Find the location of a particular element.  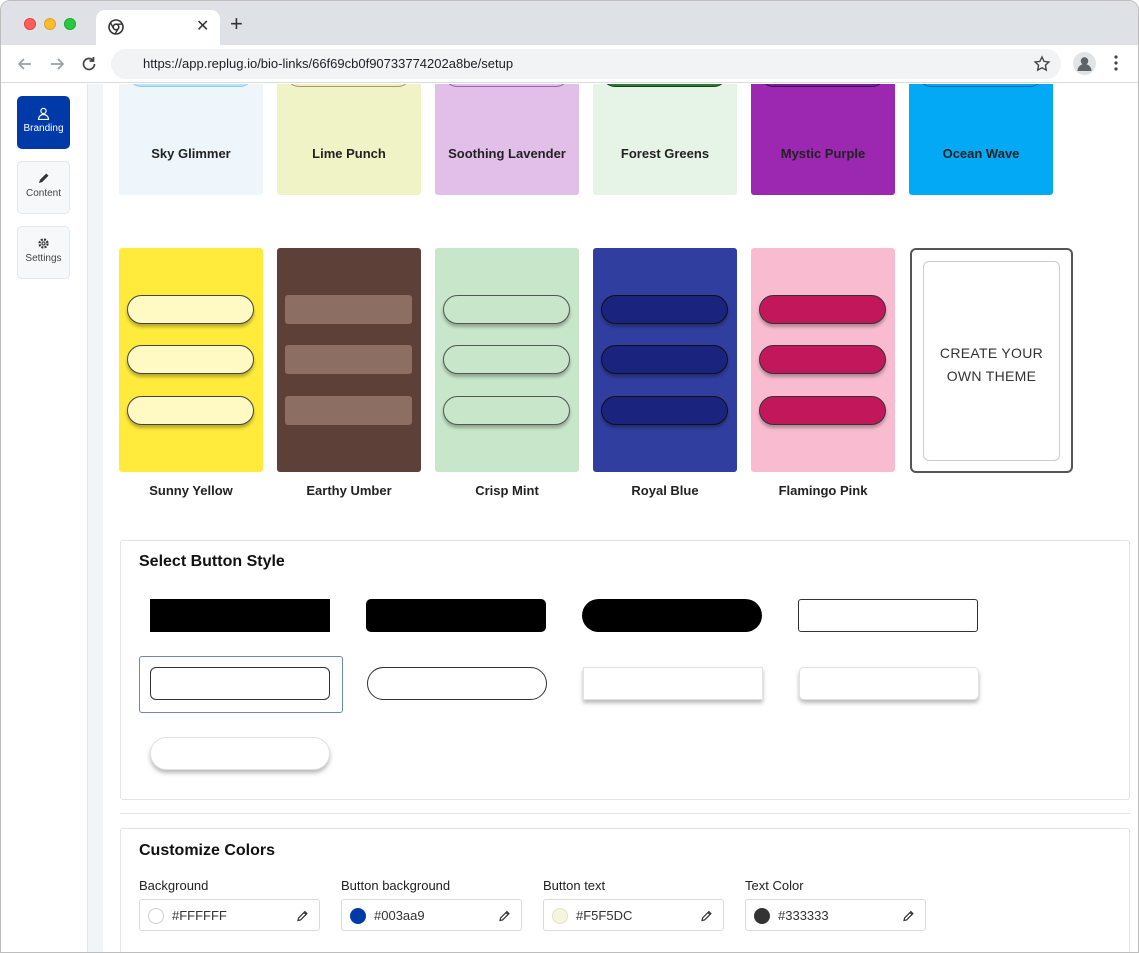

create-theme-inner: CREATE YOUR OWN THEME is located at coordinates (991, 361).